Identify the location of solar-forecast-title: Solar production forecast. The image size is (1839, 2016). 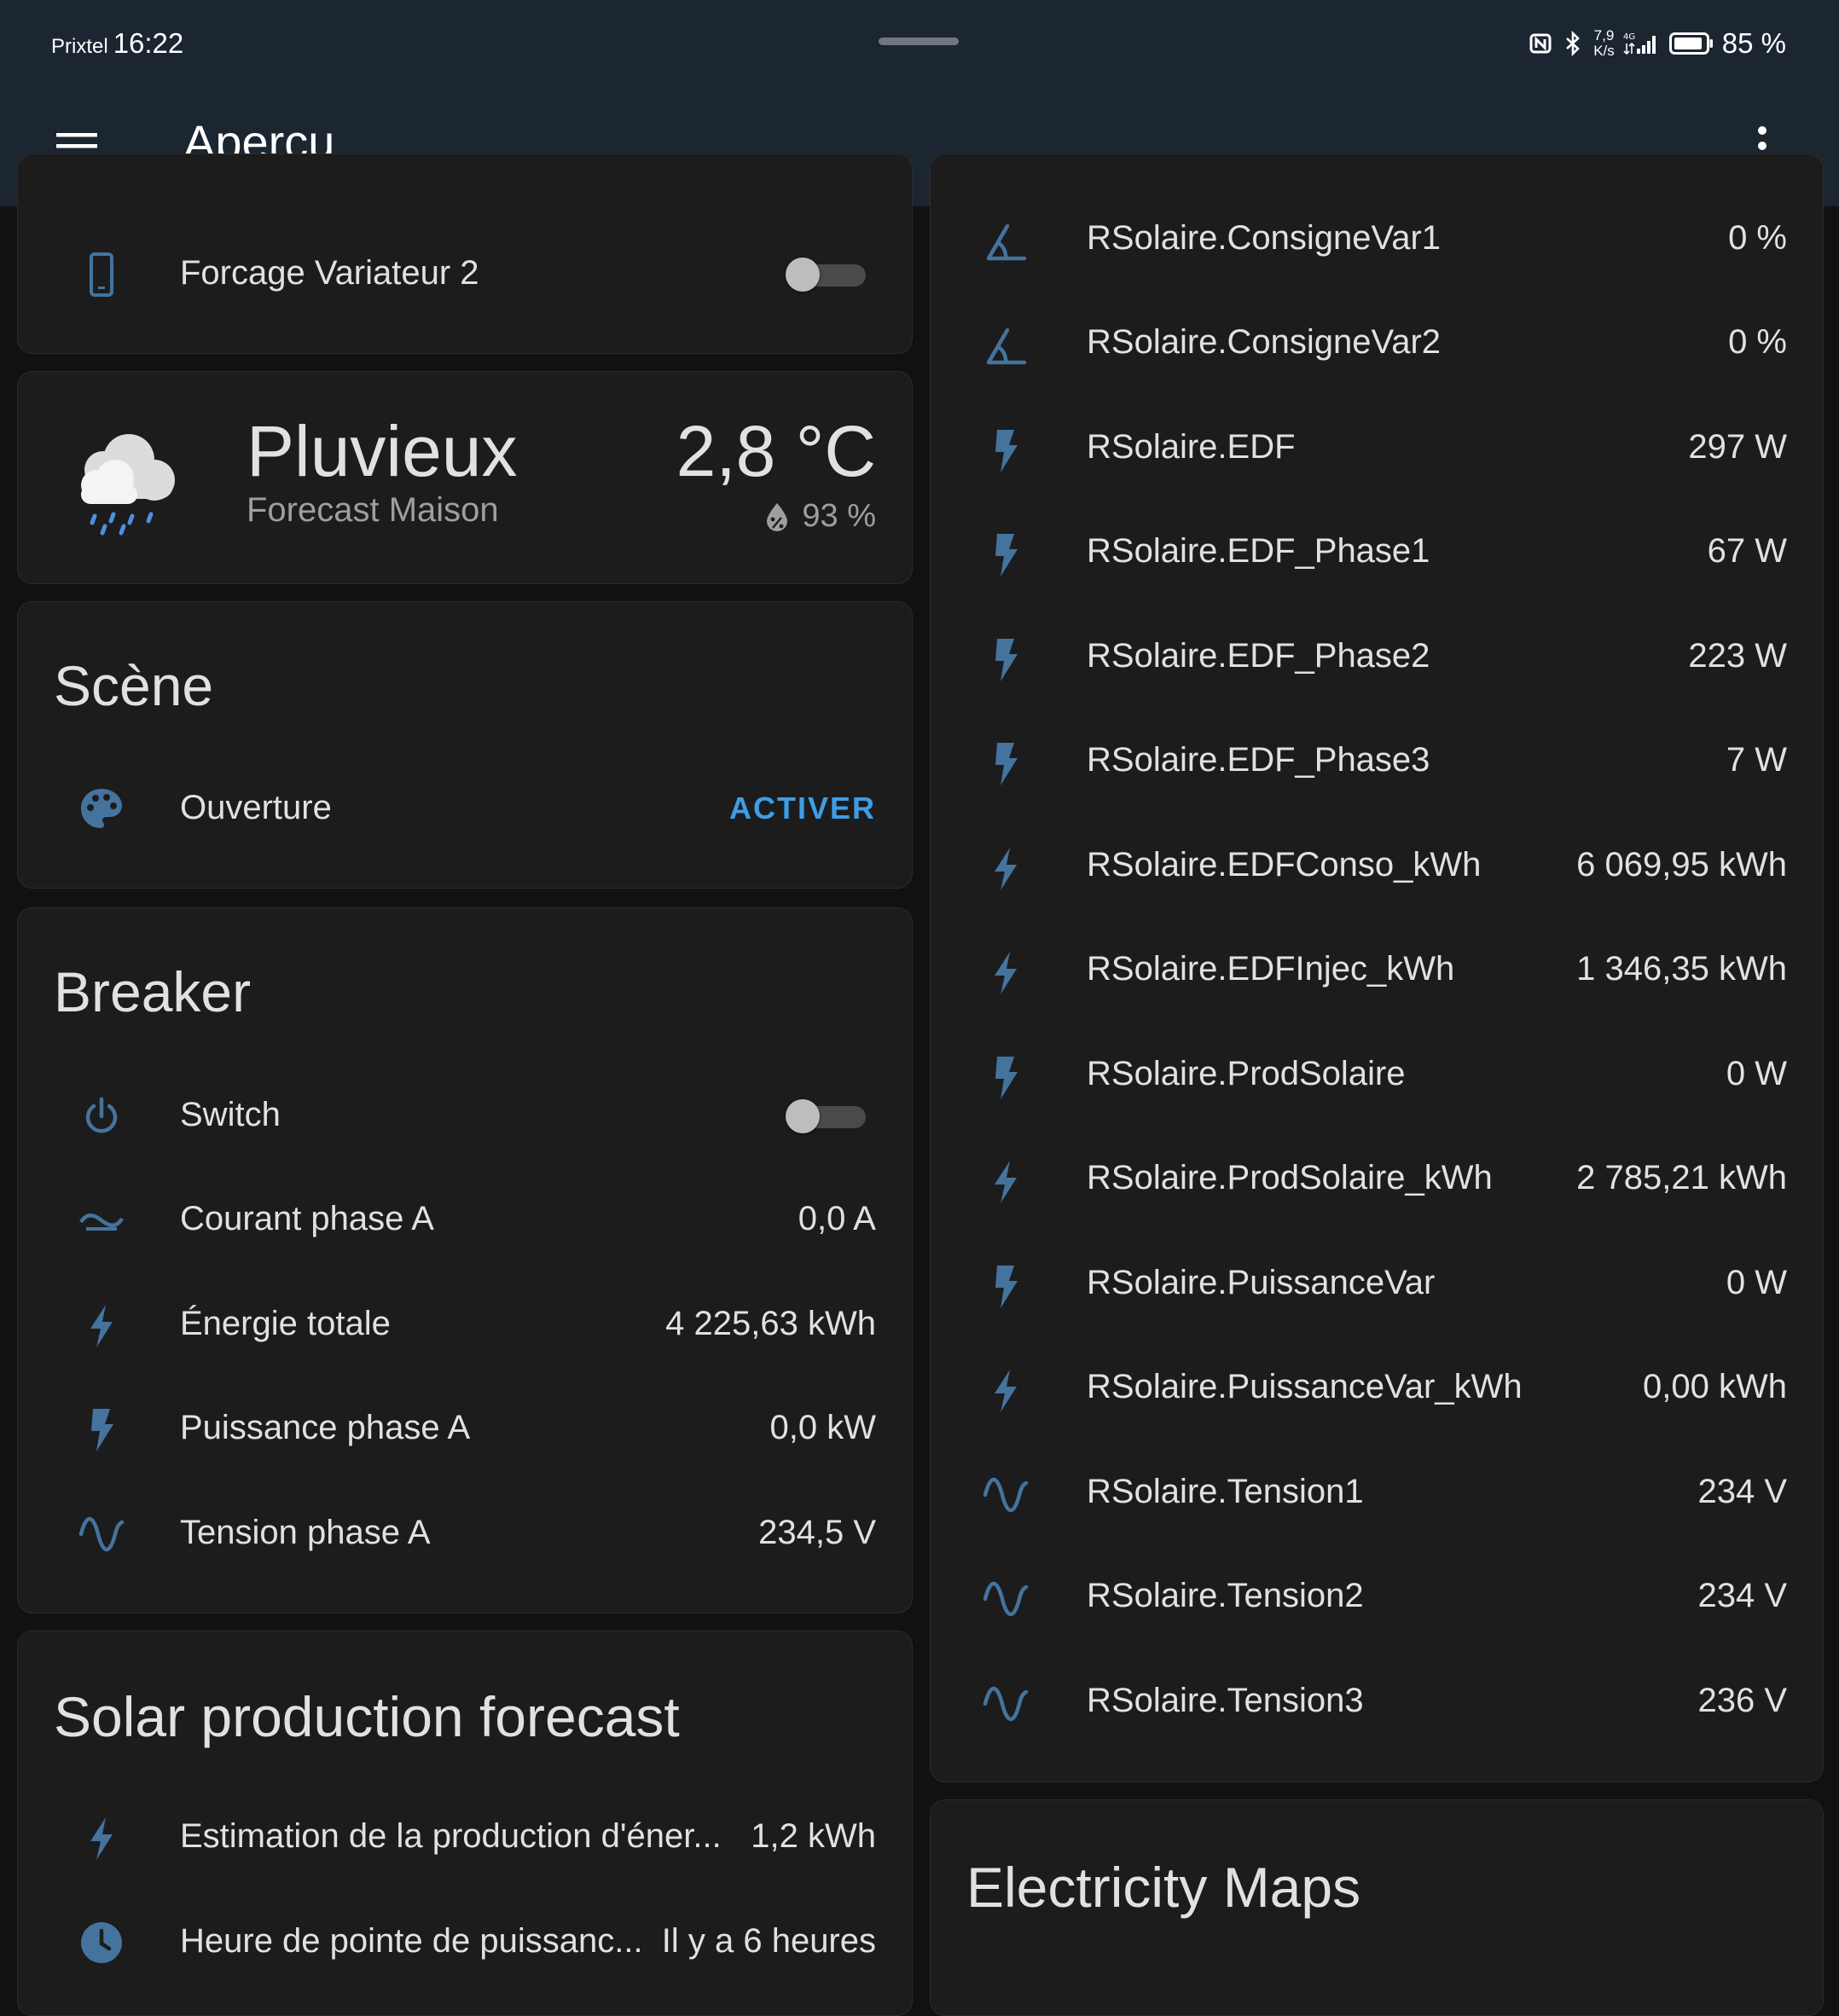
(367, 1717).